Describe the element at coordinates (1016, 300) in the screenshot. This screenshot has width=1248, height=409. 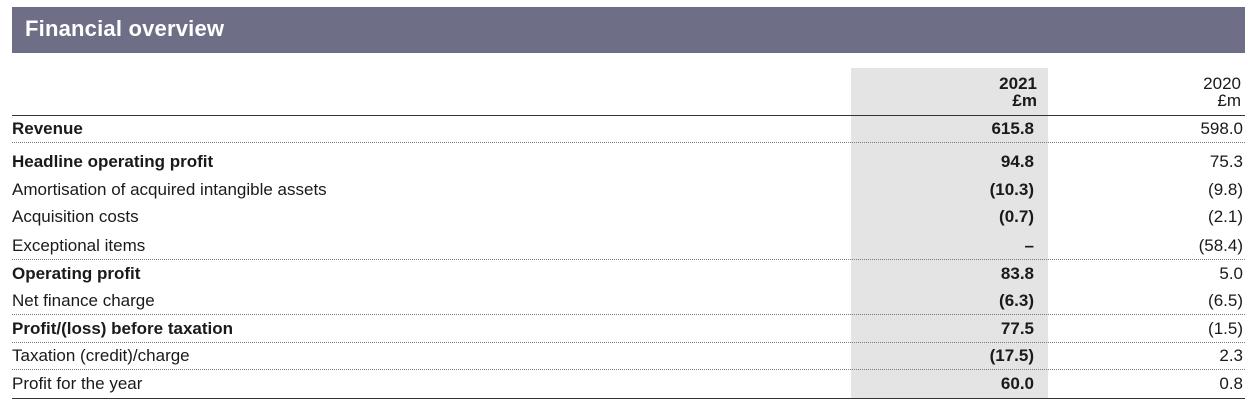
I see `value-2021: (6.3)` at that location.